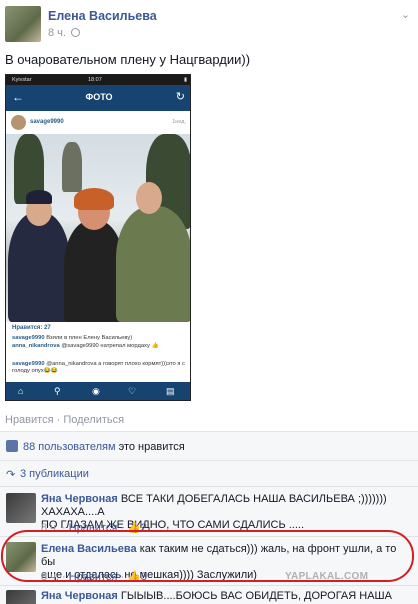  I want to click on comment-text: ГЫЫЫВ....БОЮСЬ ВАС ОБИДЕТЬ, ДОРОГАЯ НАША, so click(256, 596).